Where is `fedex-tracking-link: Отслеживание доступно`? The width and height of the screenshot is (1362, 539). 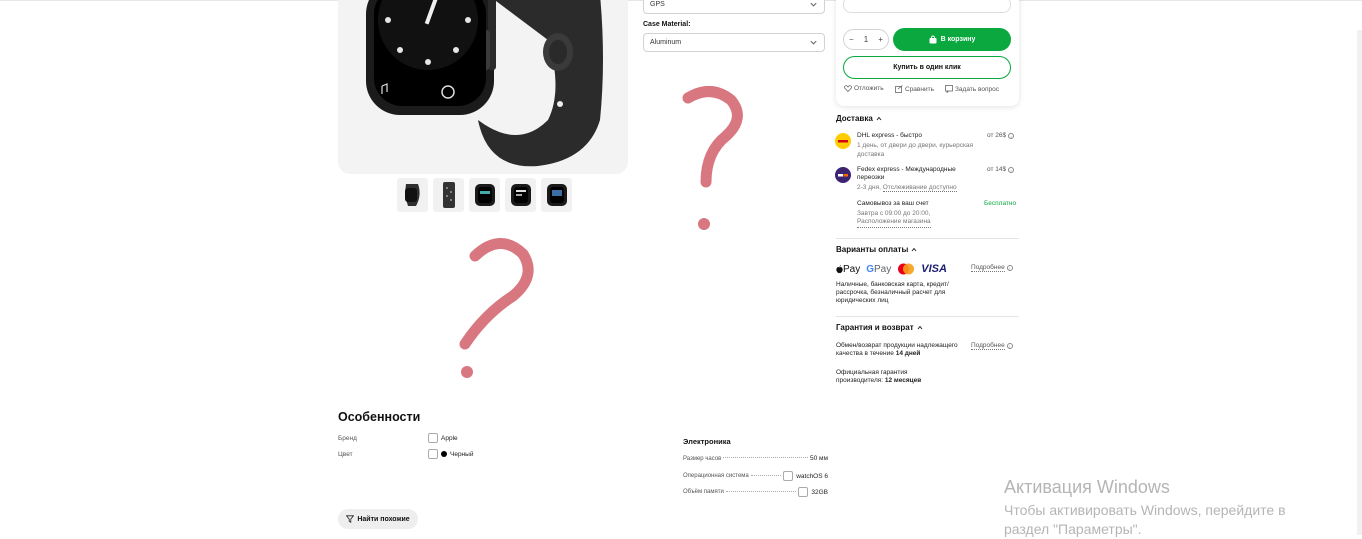 fedex-tracking-link: Отслеживание доступно is located at coordinates (919, 188).